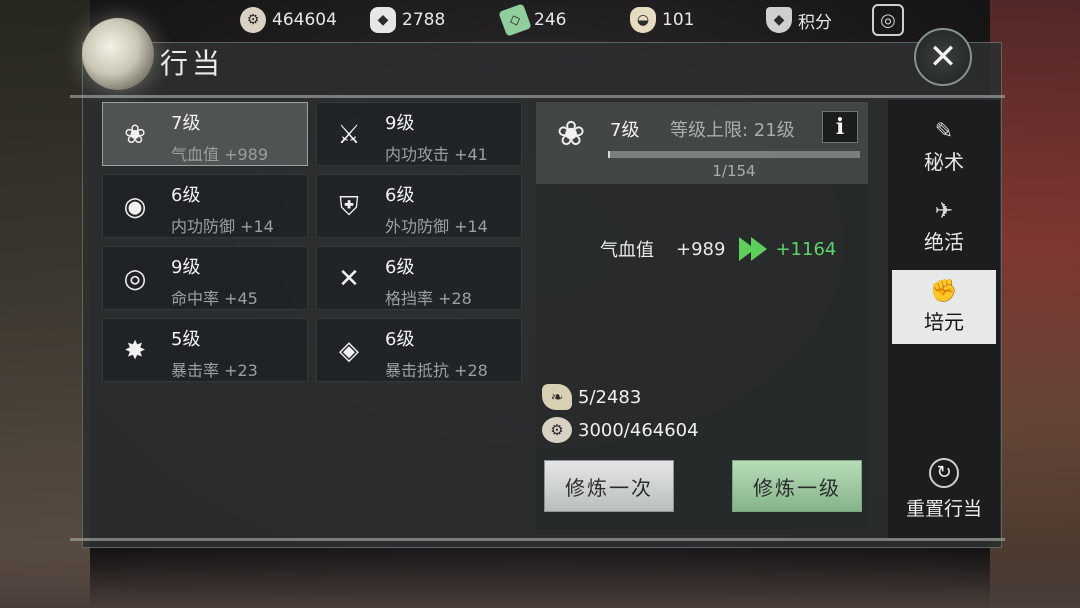  I want to click on train-once-button: 修炼一次, so click(609, 486).